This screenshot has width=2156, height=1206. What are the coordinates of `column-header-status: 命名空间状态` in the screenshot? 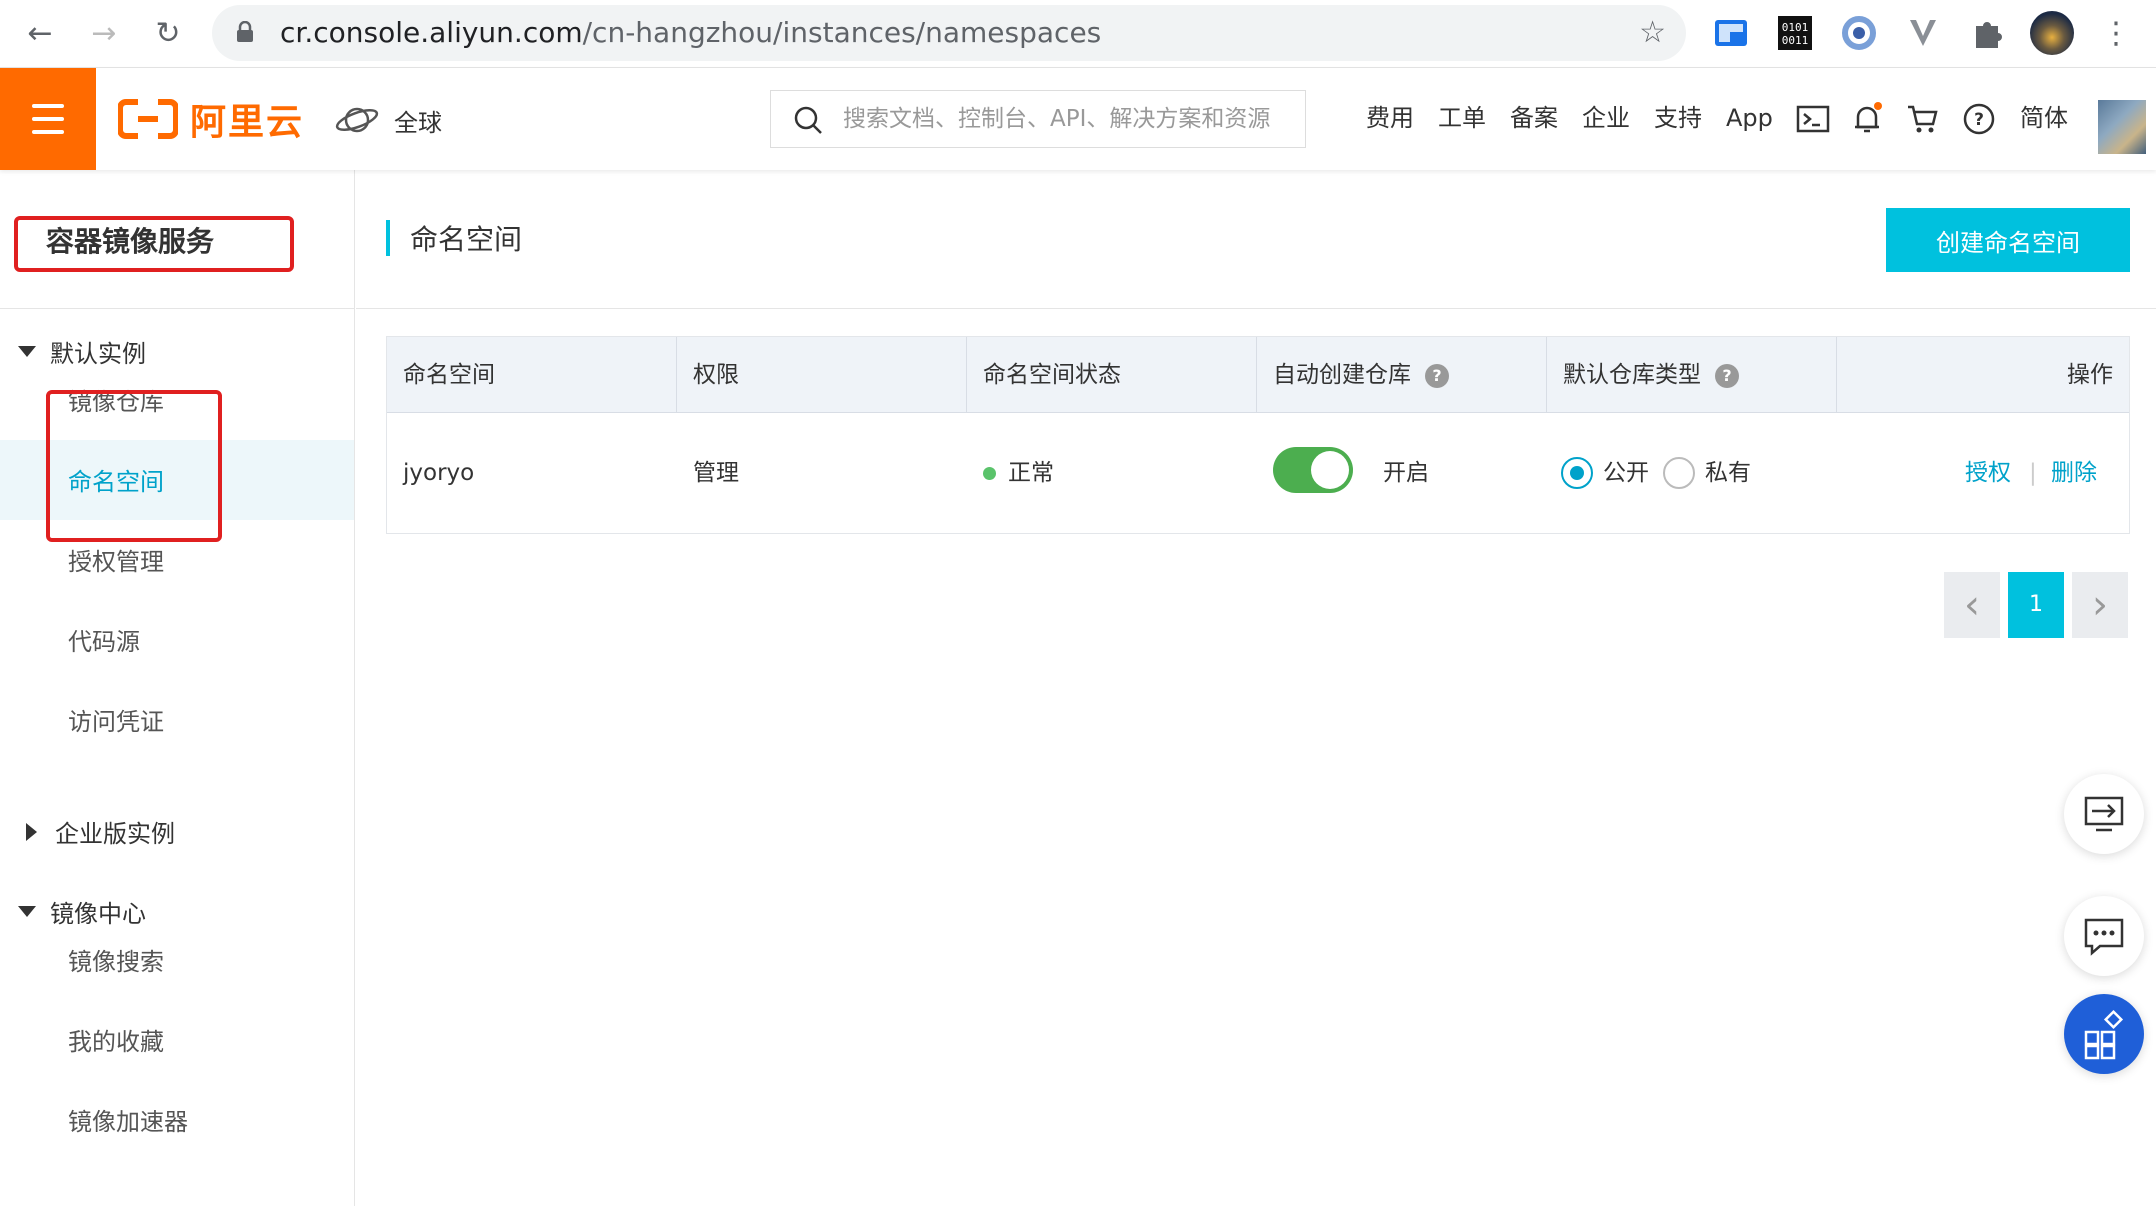 It's located at (1112, 375).